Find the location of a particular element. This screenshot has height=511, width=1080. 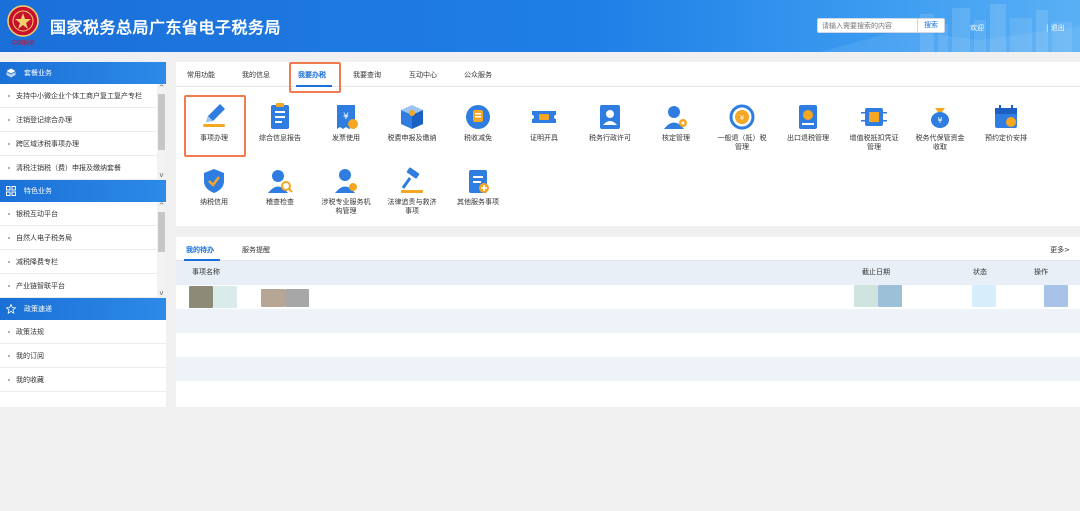

grid-icon is located at coordinates (11, 191).